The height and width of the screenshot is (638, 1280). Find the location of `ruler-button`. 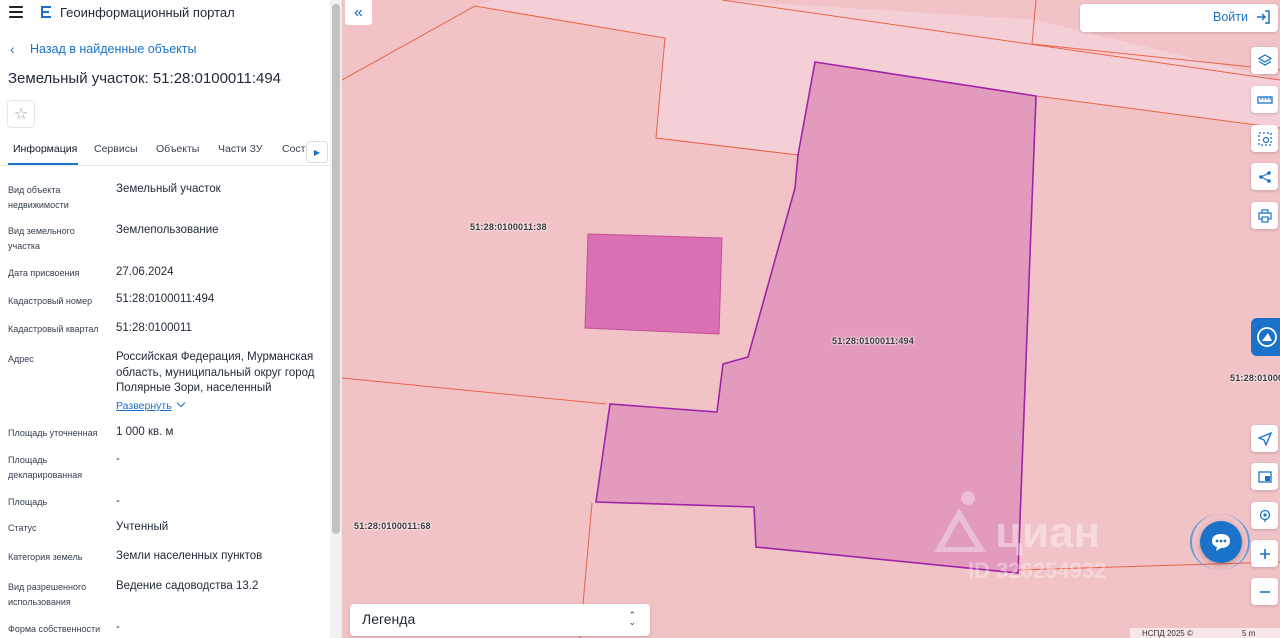

ruler-button is located at coordinates (1264, 99).